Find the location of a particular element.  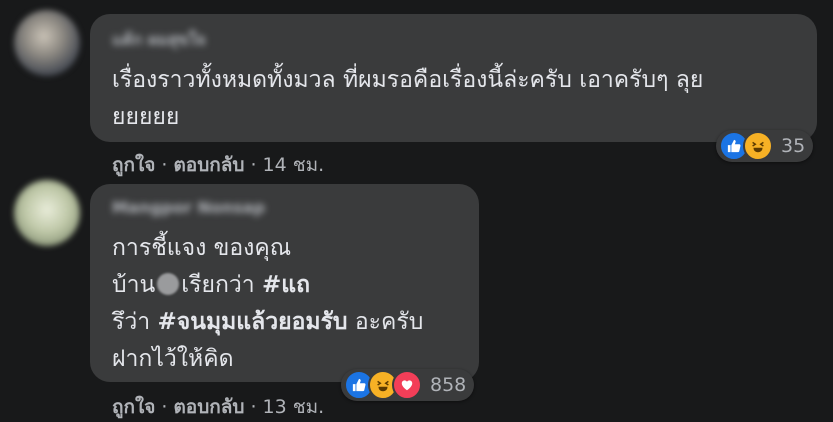

comment-text-segment: อะครับ is located at coordinates (389, 322).